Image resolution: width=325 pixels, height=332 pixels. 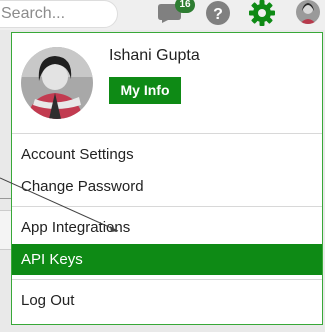 What do you see at coordinates (167, 154) in the screenshot?
I see `menu-item-account-settings: Account Settings` at bounding box center [167, 154].